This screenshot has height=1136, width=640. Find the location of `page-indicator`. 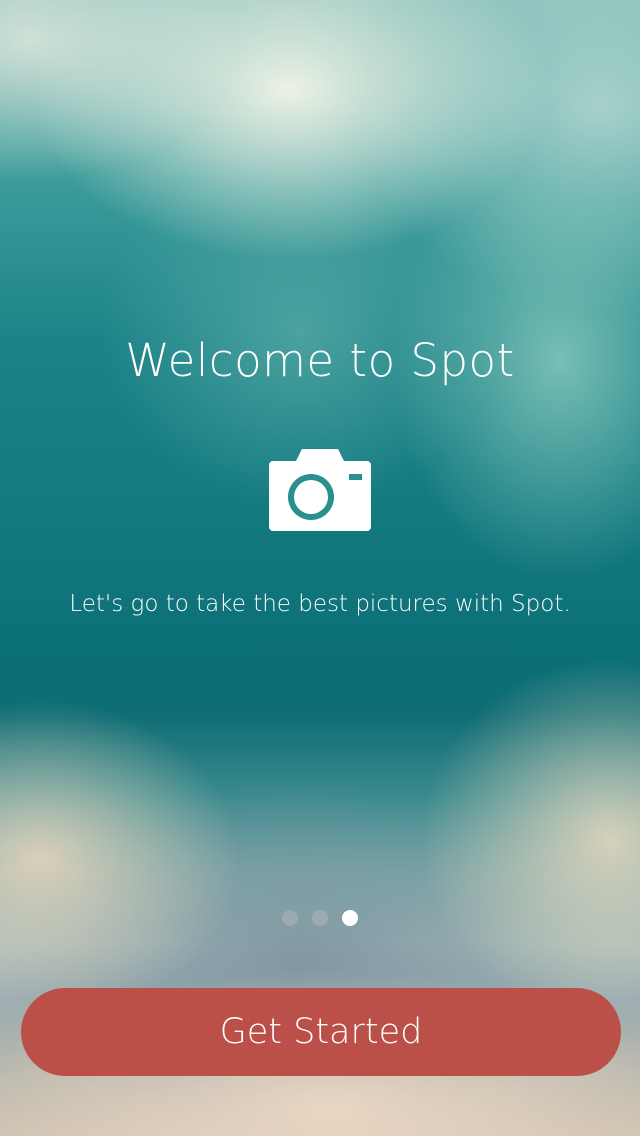

page-indicator is located at coordinates (320, 918).